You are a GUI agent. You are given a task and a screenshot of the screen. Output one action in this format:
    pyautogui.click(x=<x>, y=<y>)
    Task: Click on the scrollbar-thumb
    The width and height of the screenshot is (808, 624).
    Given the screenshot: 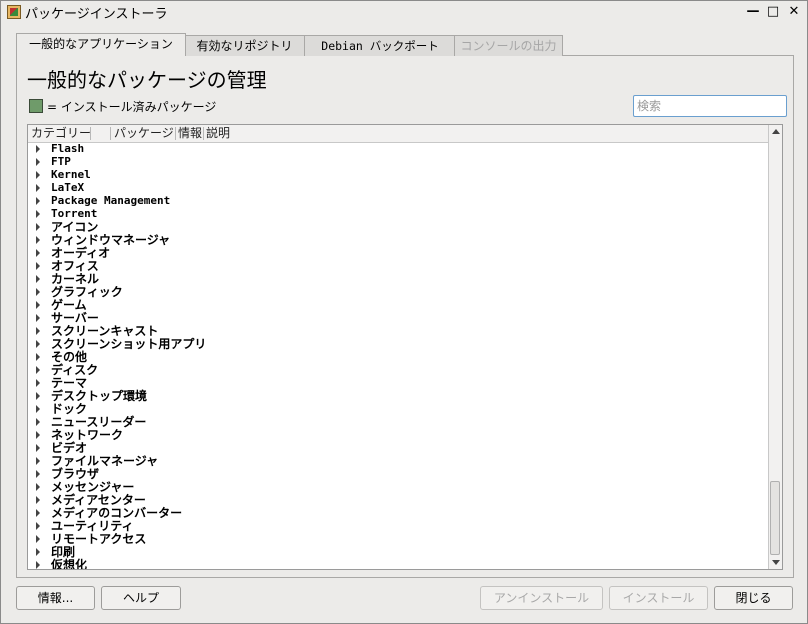 What is the action you would take?
    pyautogui.click(x=775, y=518)
    